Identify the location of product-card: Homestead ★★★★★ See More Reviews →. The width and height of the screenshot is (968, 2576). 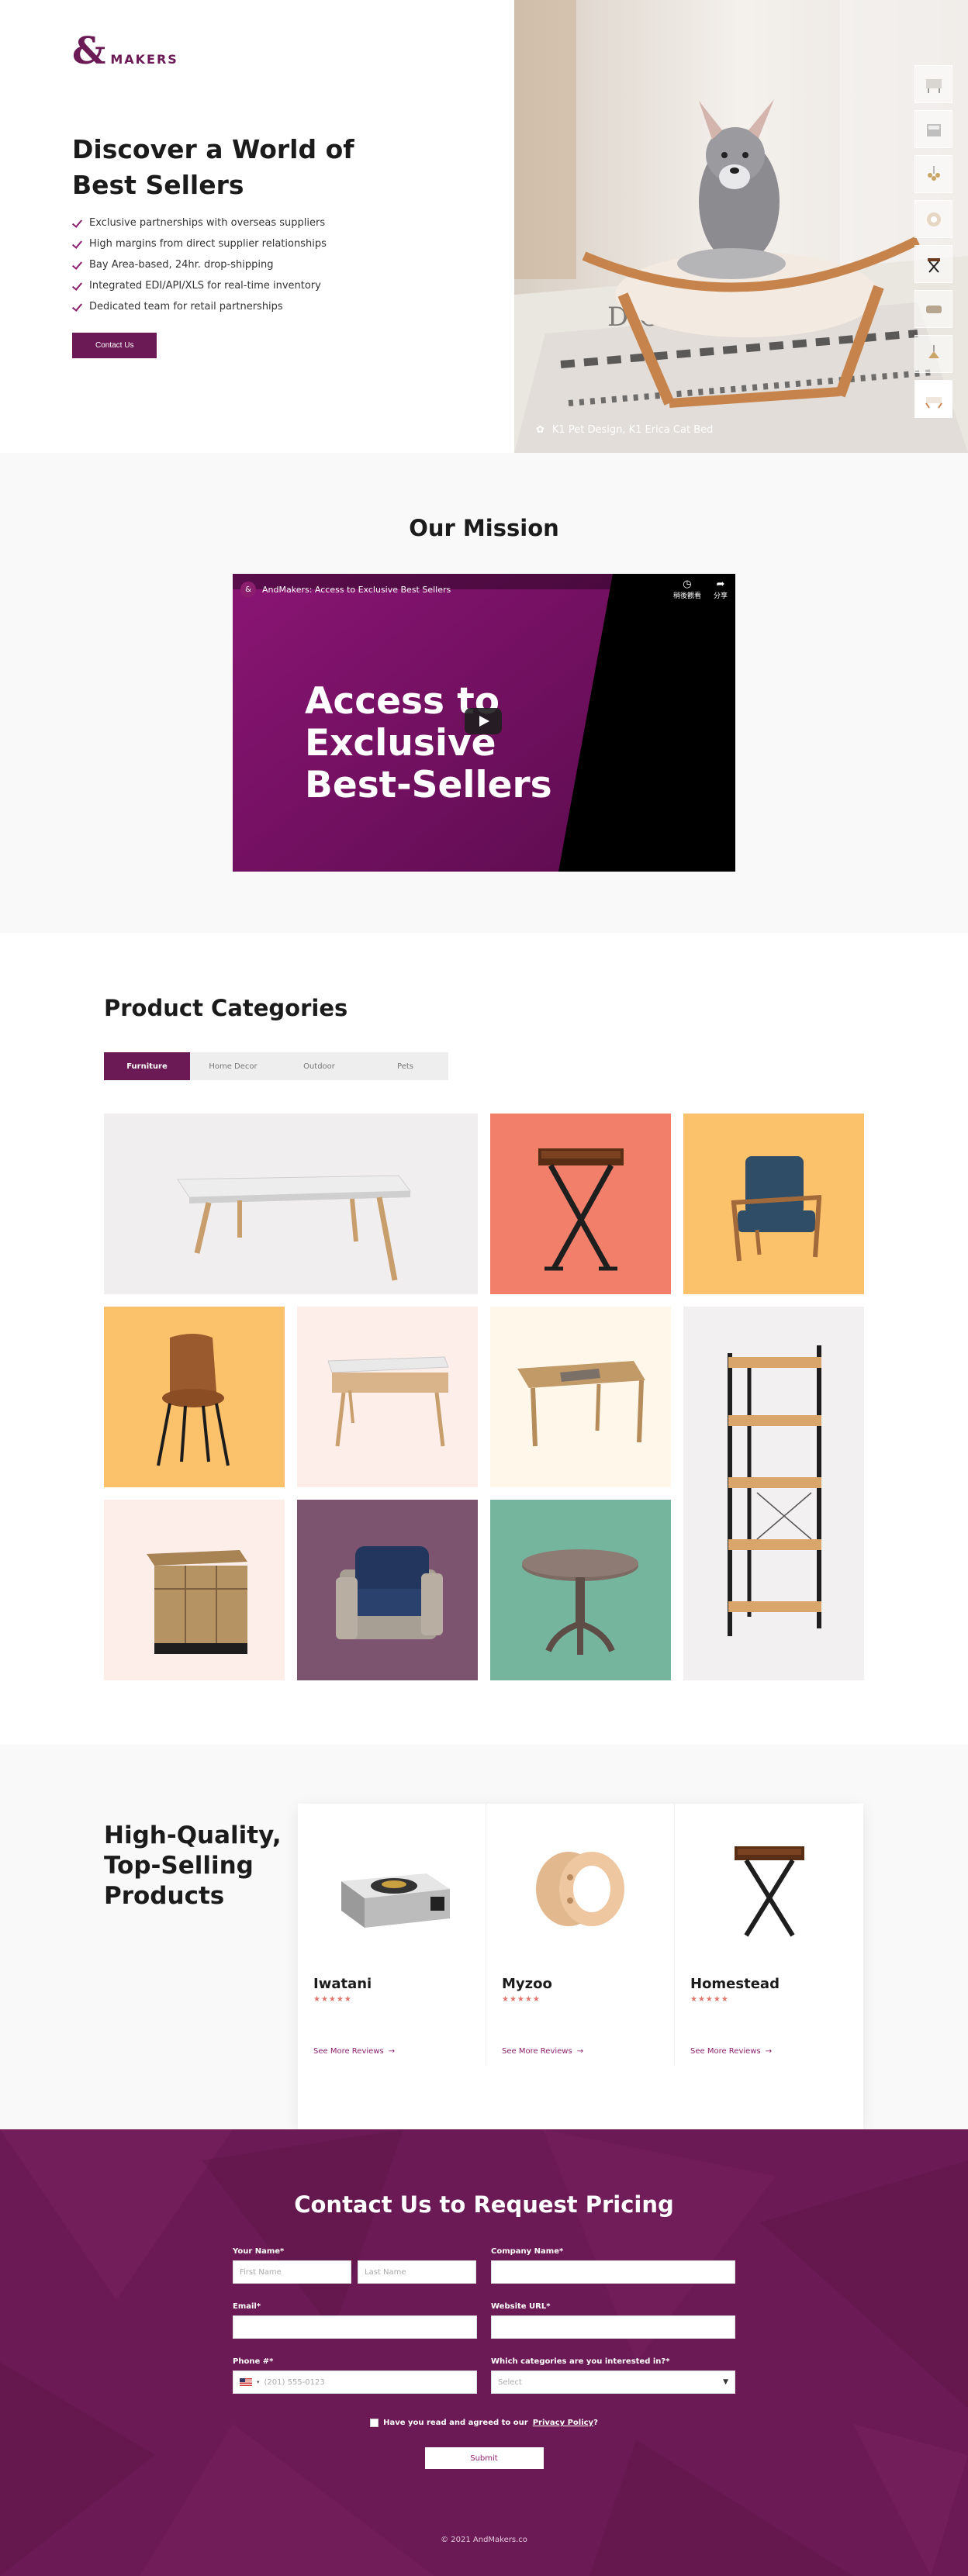
(769, 1935).